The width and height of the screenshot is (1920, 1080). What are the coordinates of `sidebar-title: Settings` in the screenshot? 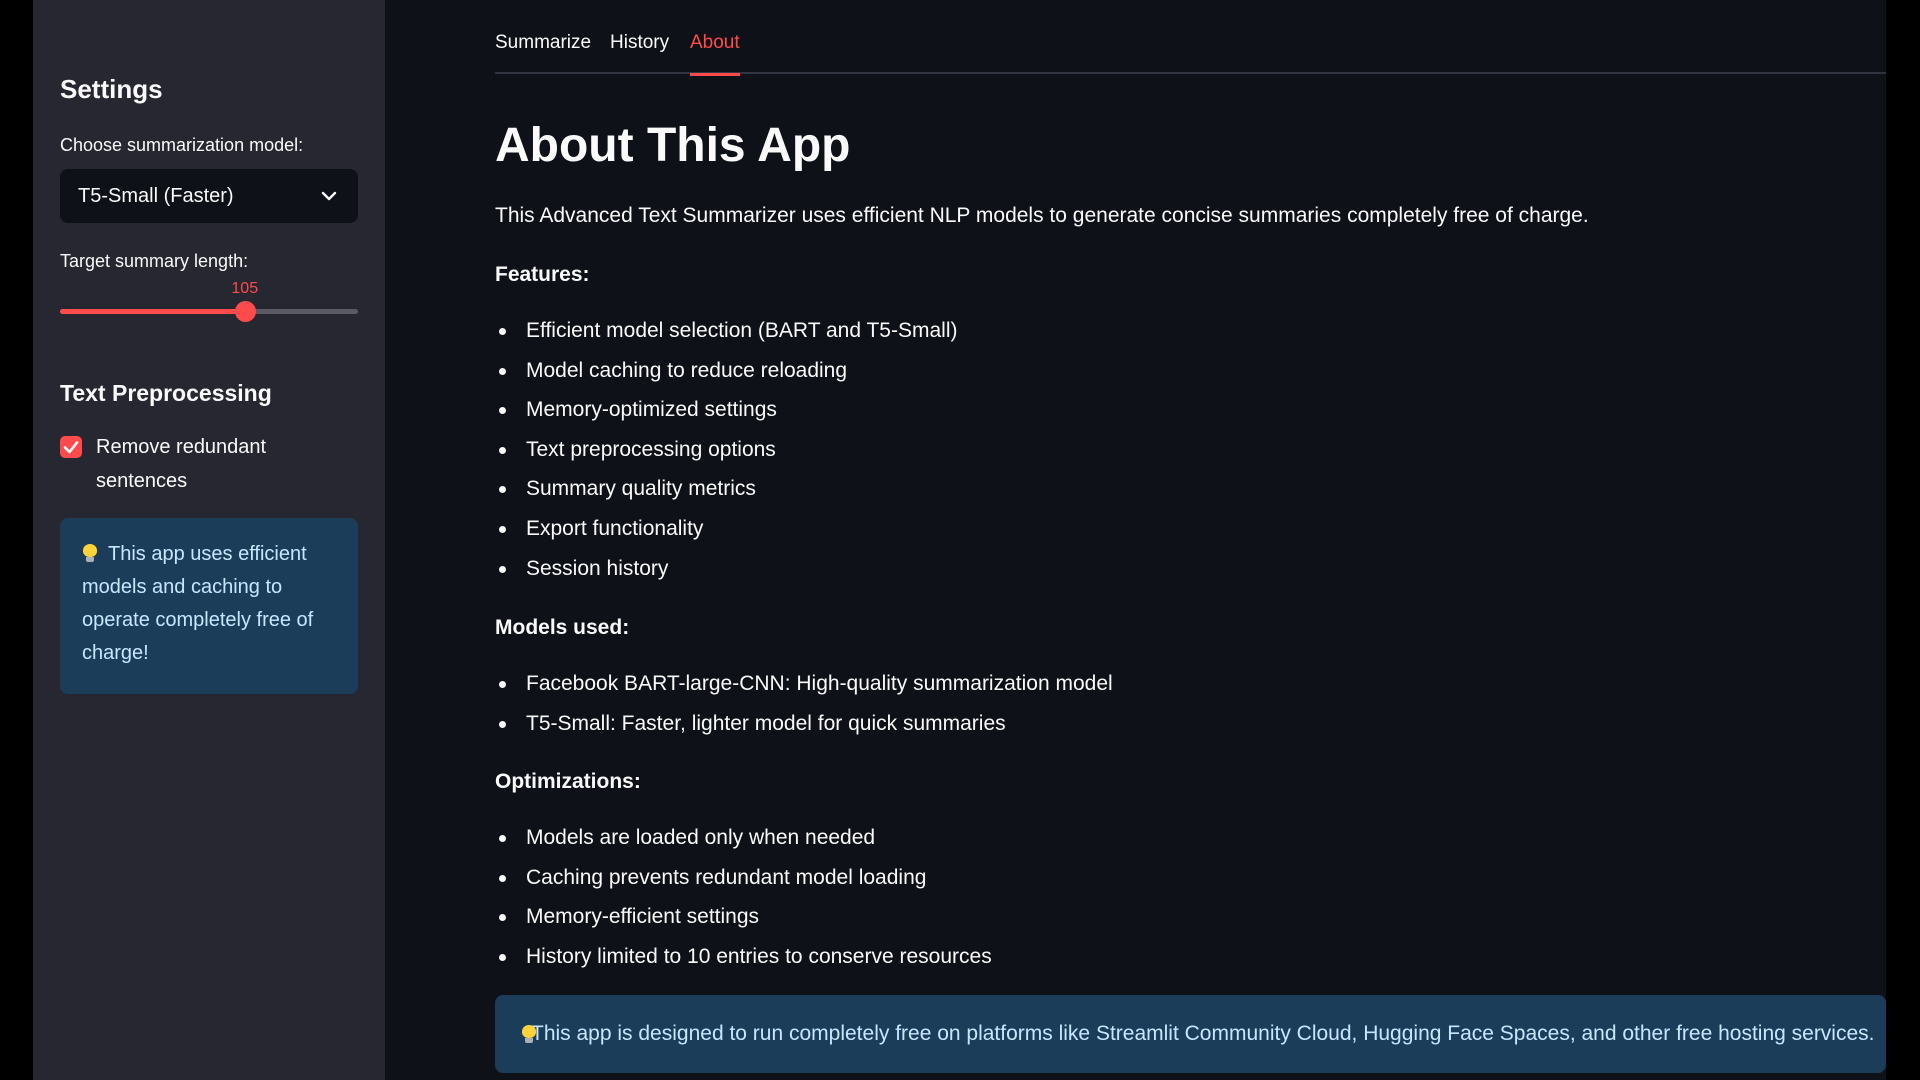 It's located at (111, 89).